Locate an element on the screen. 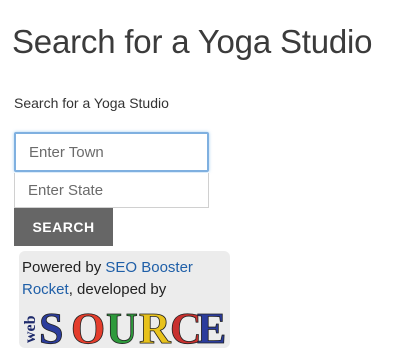 This screenshot has height=363, width=416. page-title: Search for a Yoga Studio is located at coordinates (192, 41).